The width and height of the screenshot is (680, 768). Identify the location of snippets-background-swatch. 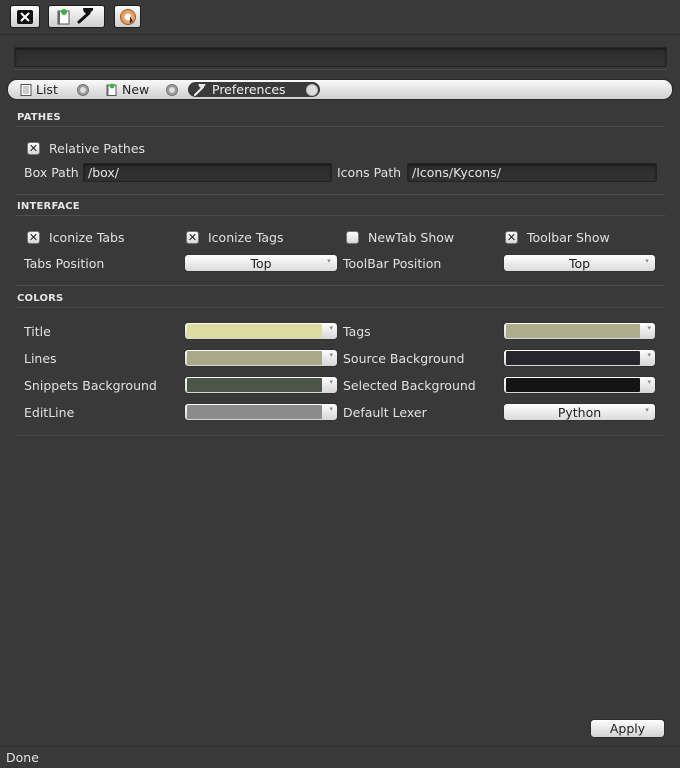
(254, 385).